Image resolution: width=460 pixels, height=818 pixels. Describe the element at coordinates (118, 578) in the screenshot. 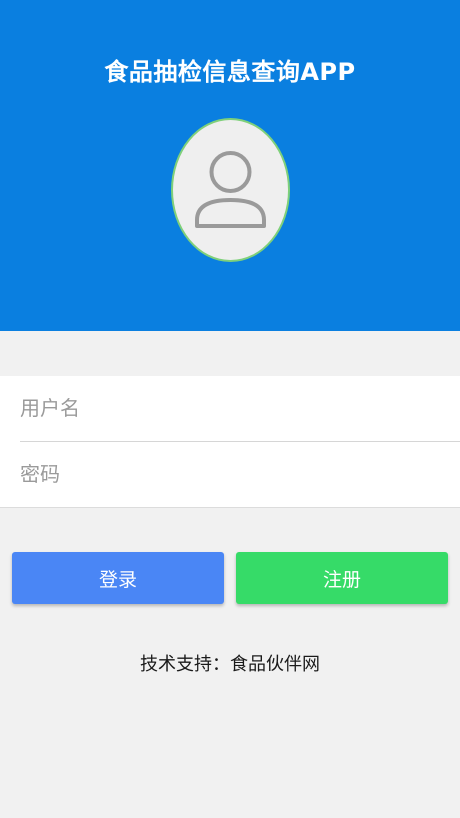

I see `login-button: 登录` at that location.